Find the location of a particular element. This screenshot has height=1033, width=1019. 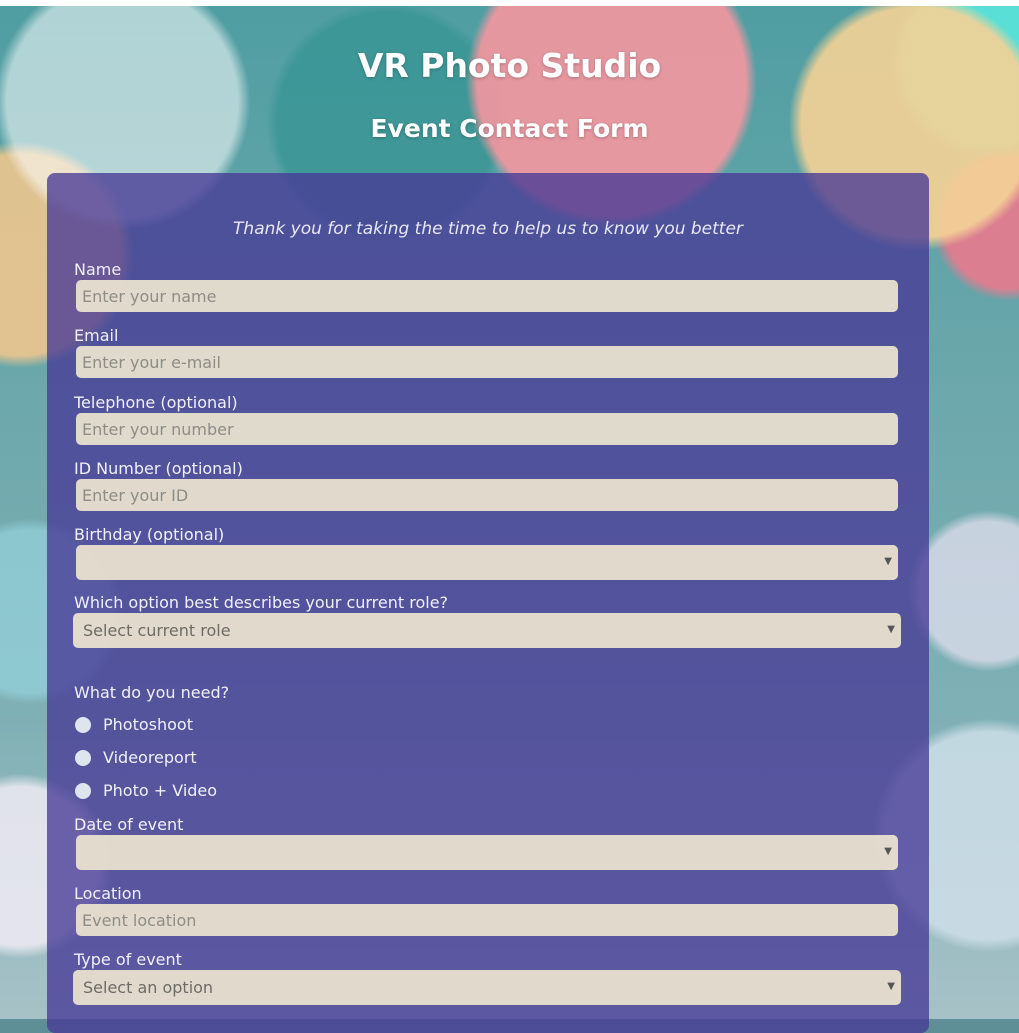

role-select: Select current role ▼ is located at coordinates (487, 630).